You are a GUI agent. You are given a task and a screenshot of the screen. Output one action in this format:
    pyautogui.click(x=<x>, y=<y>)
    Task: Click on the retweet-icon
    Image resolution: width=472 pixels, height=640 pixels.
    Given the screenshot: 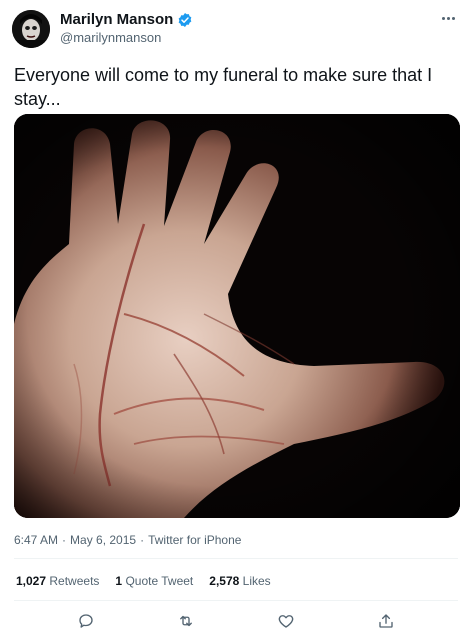 What is the action you would take?
    pyautogui.click(x=186, y=621)
    